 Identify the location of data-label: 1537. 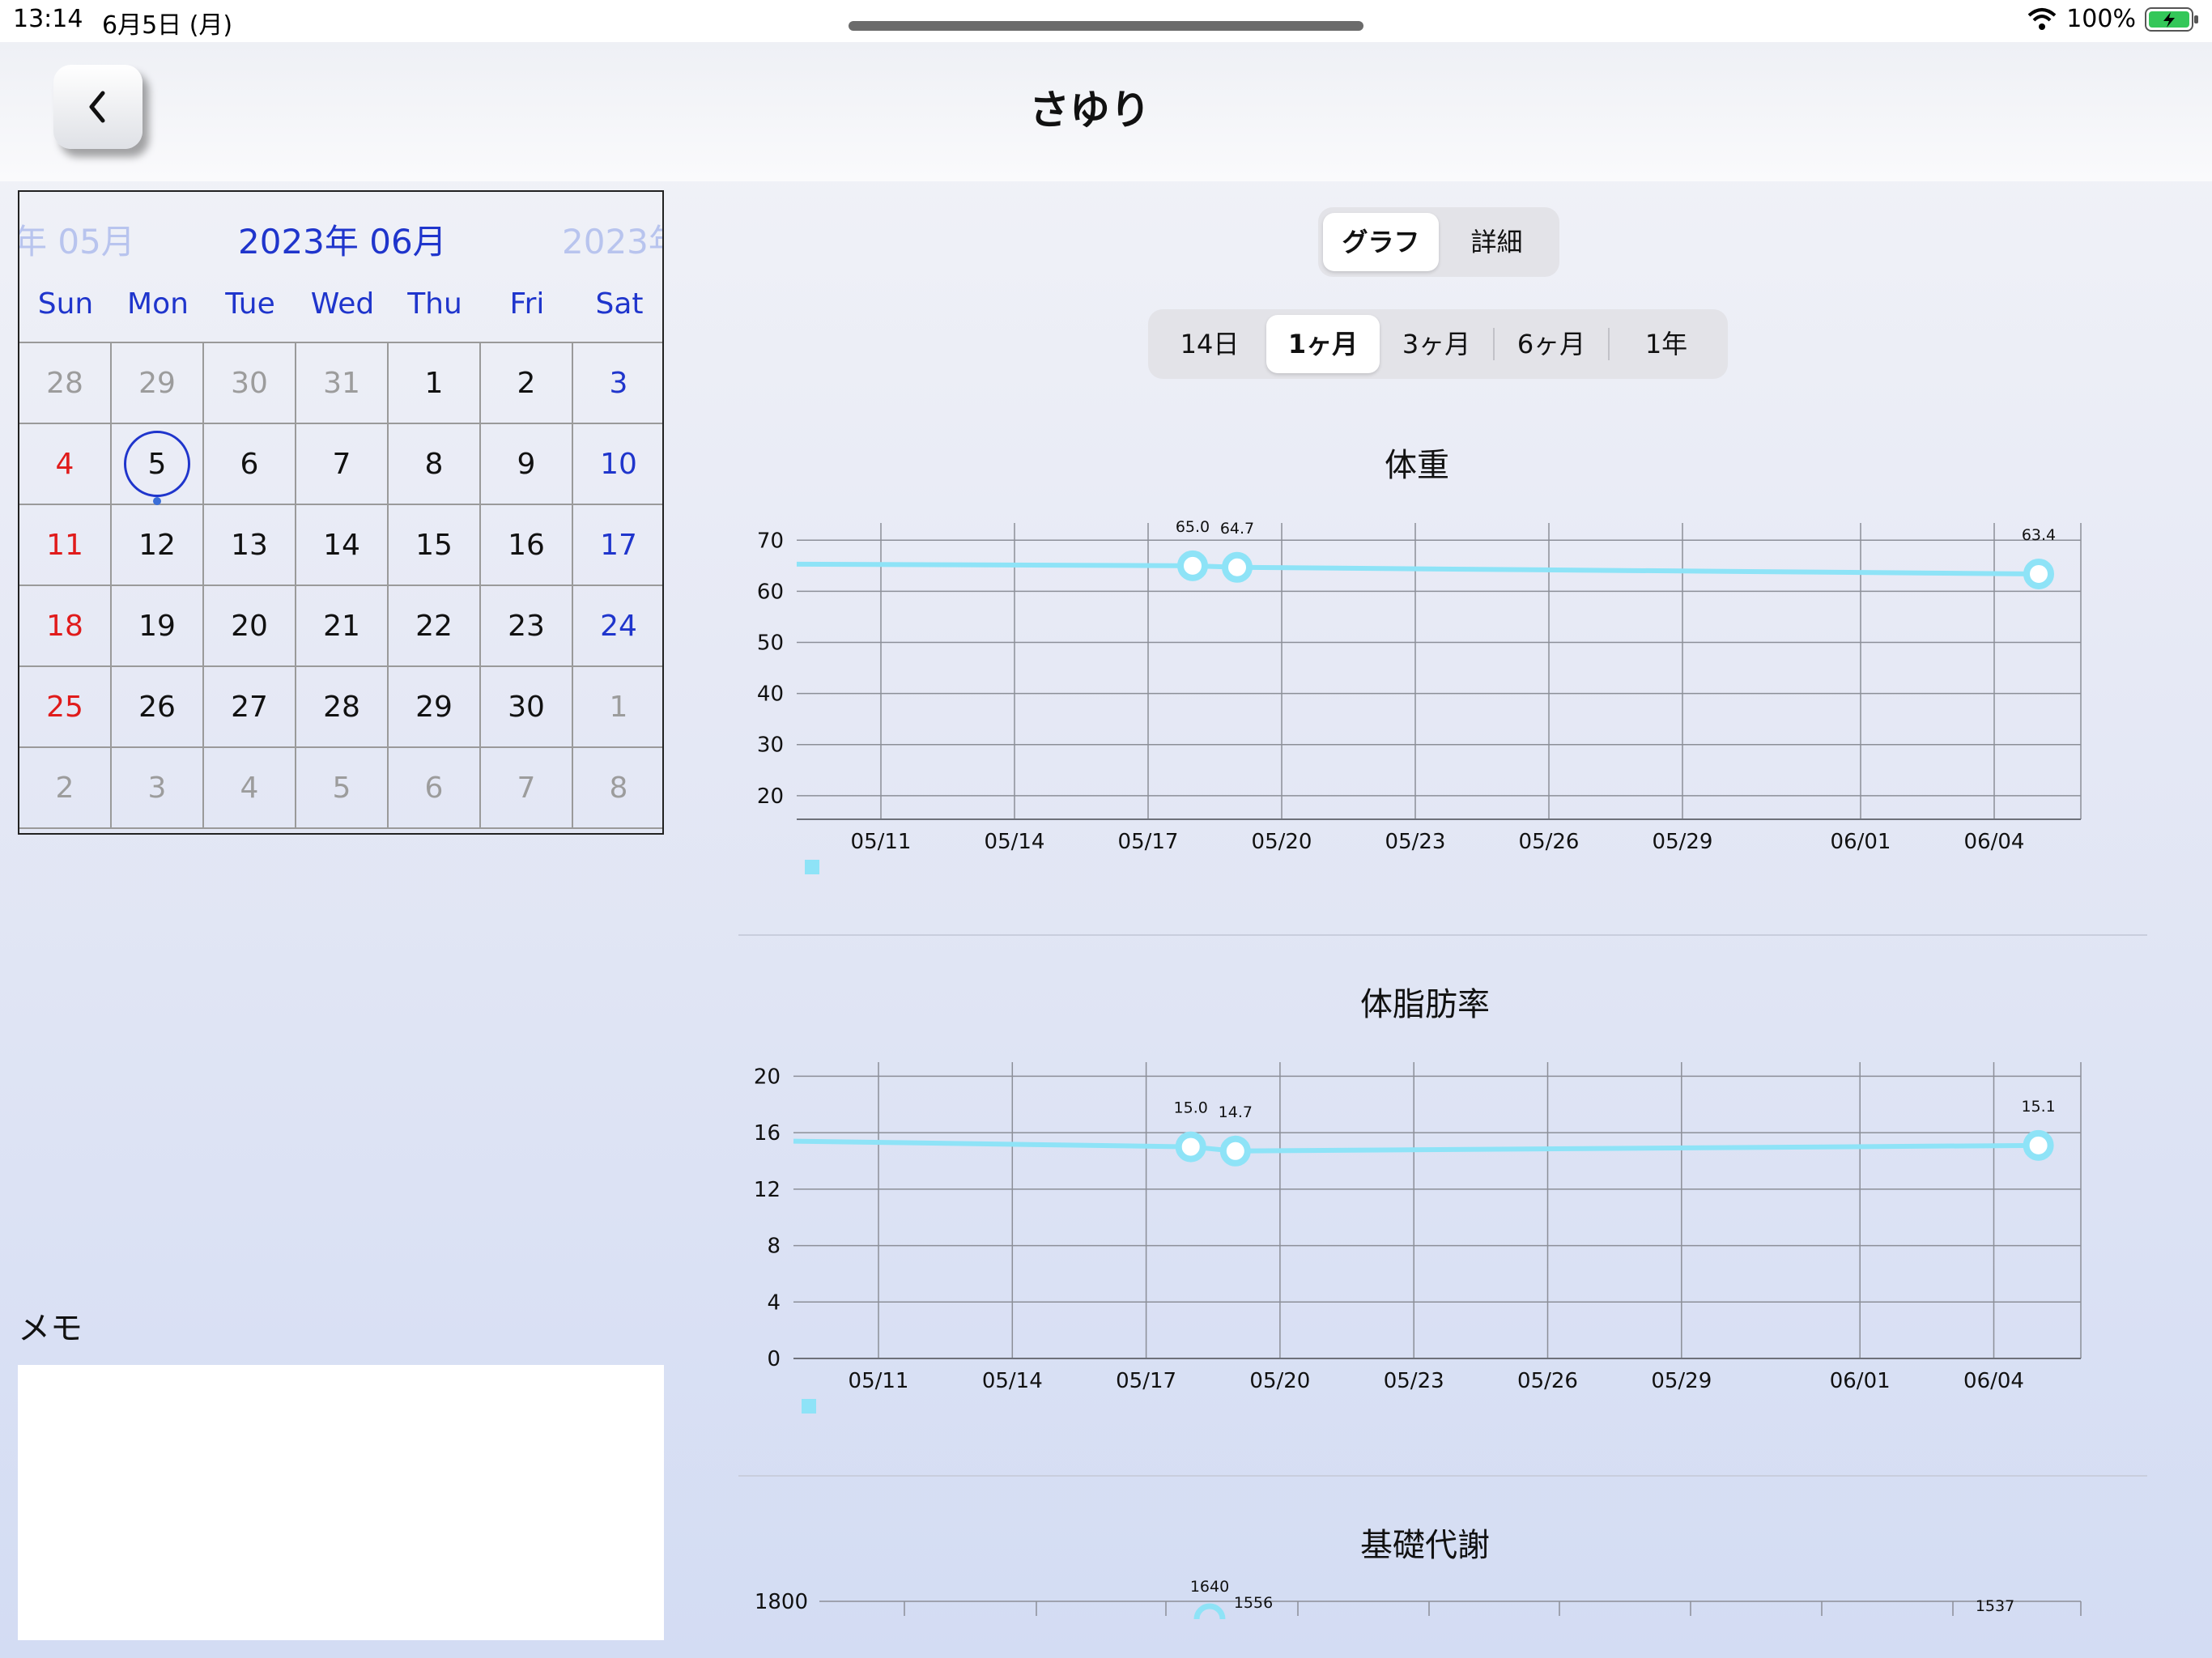
(1995, 1606).